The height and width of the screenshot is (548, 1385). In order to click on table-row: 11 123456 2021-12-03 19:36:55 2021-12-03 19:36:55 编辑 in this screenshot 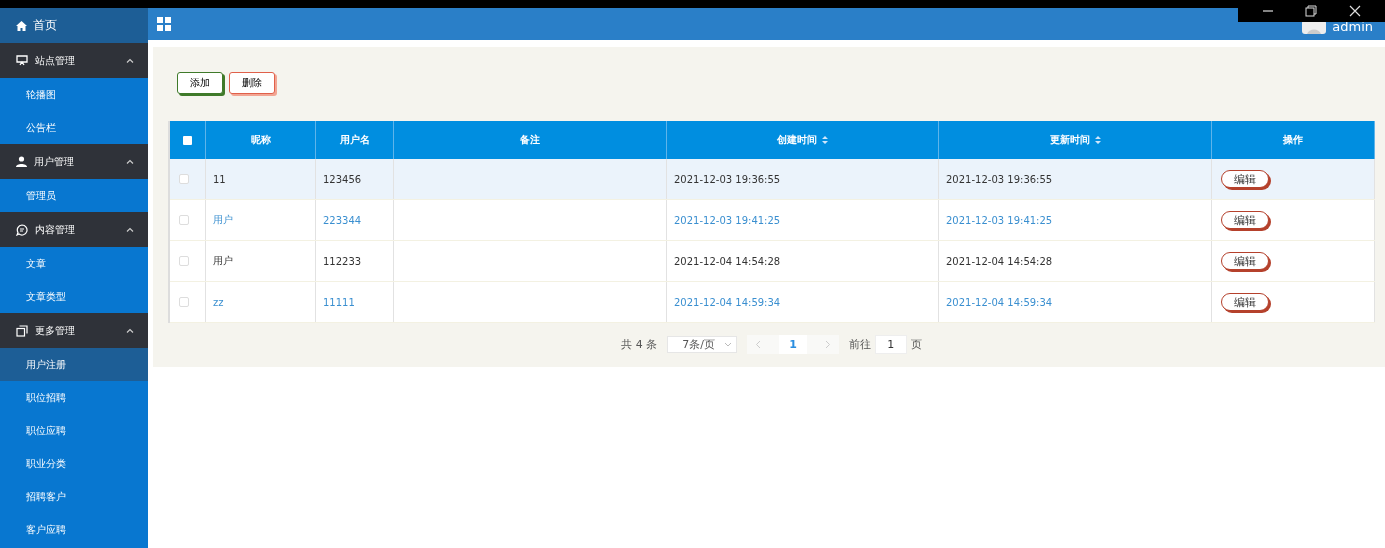, I will do `click(772, 179)`.